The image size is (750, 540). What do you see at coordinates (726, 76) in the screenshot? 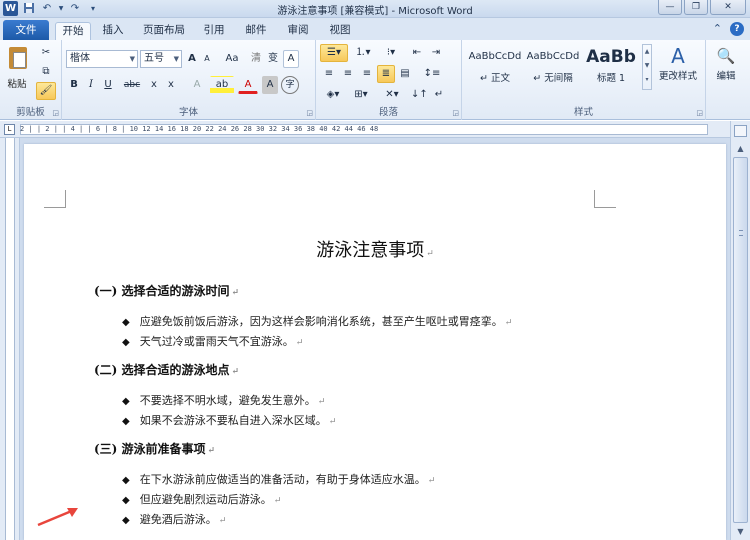
I see `editing-label: 编辑` at bounding box center [726, 76].